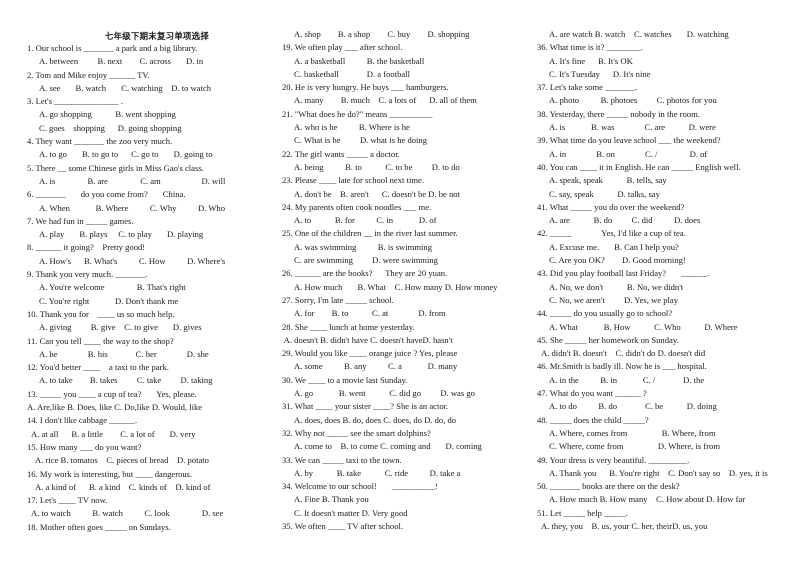 The image size is (800, 566). What do you see at coordinates (608, 180) in the screenshot?
I see `answer-options: A. speak, speak B. tells, say` at bounding box center [608, 180].